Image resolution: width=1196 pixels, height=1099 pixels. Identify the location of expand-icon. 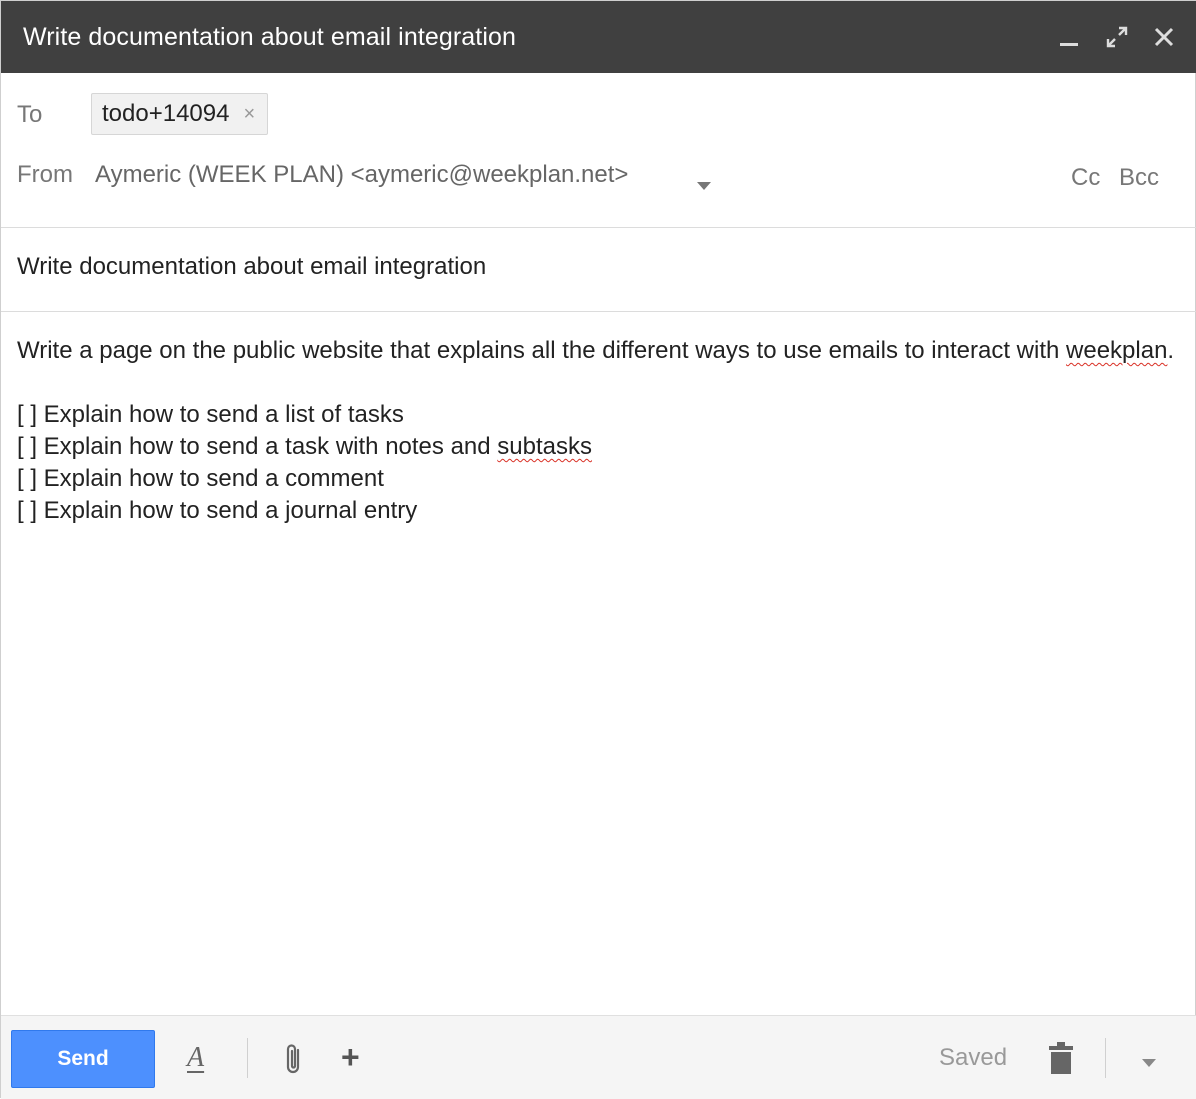
(1117, 37).